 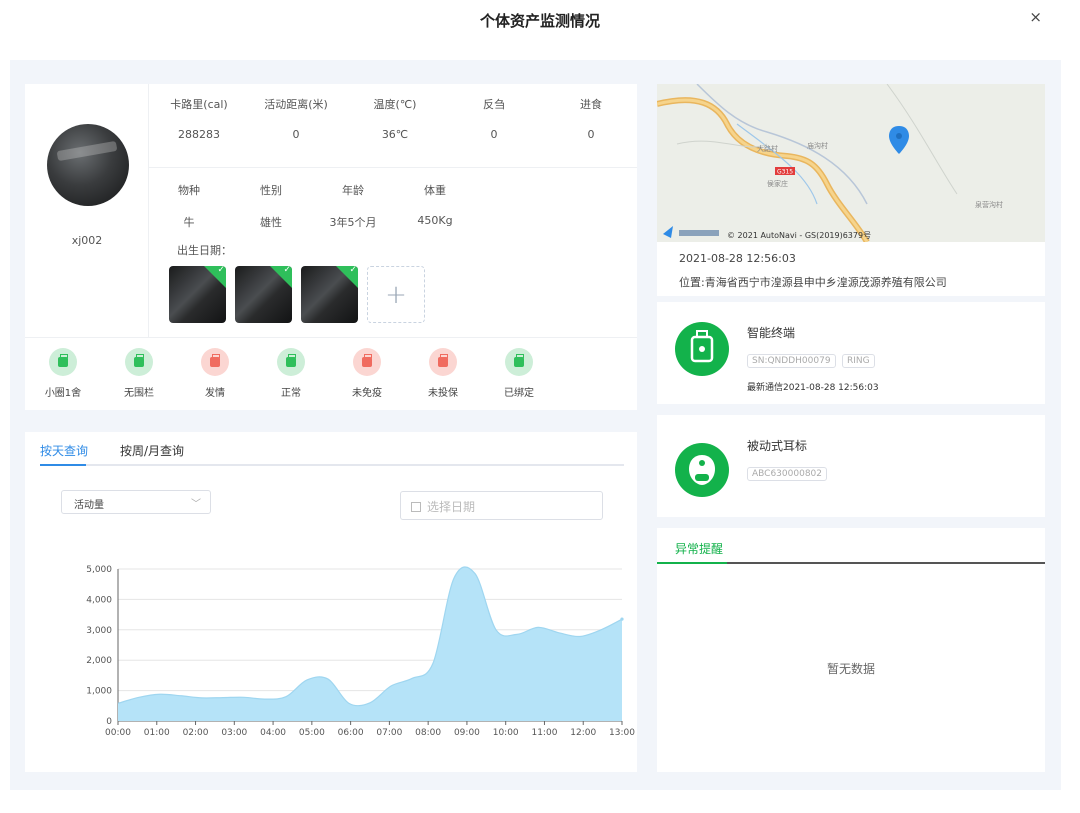 I want to click on y-tick-label: 3,000, so click(x=99, y=631).